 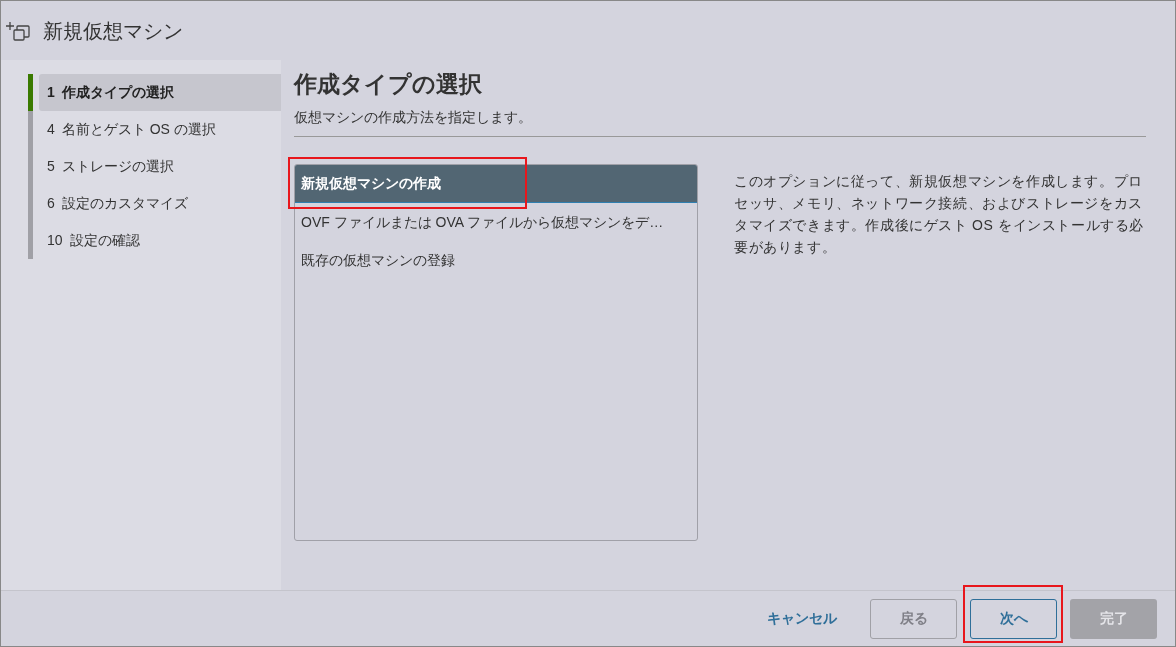 I want to click on wizard-step: 6 設定のカスタマイズ, so click(x=160, y=203).